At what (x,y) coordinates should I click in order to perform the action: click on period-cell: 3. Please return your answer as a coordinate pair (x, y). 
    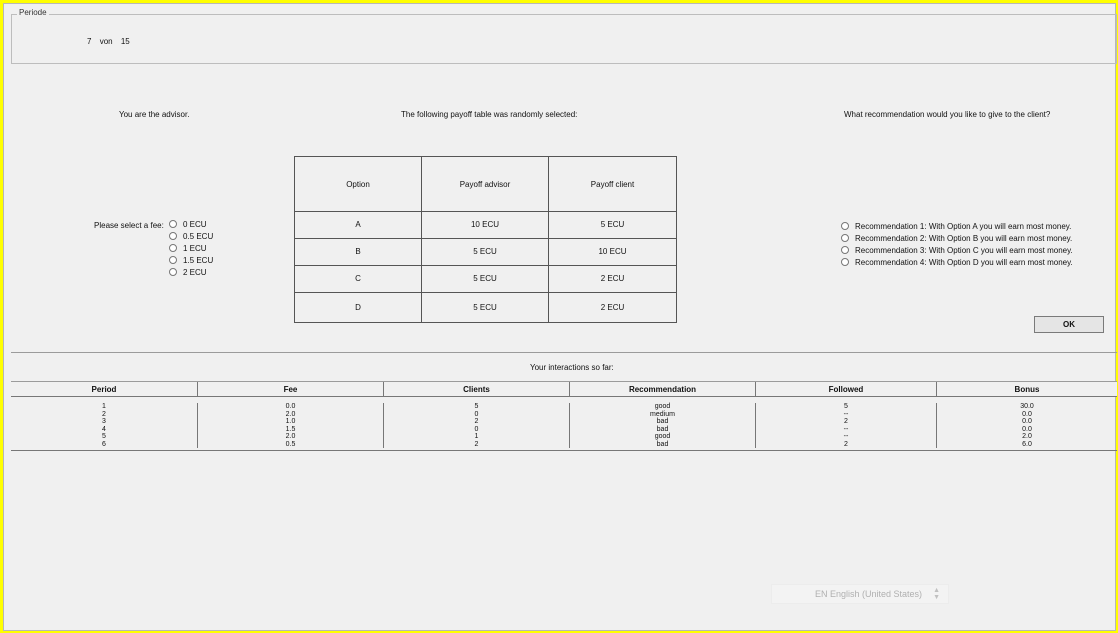
    Looking at the image, I should click on (104, 422).